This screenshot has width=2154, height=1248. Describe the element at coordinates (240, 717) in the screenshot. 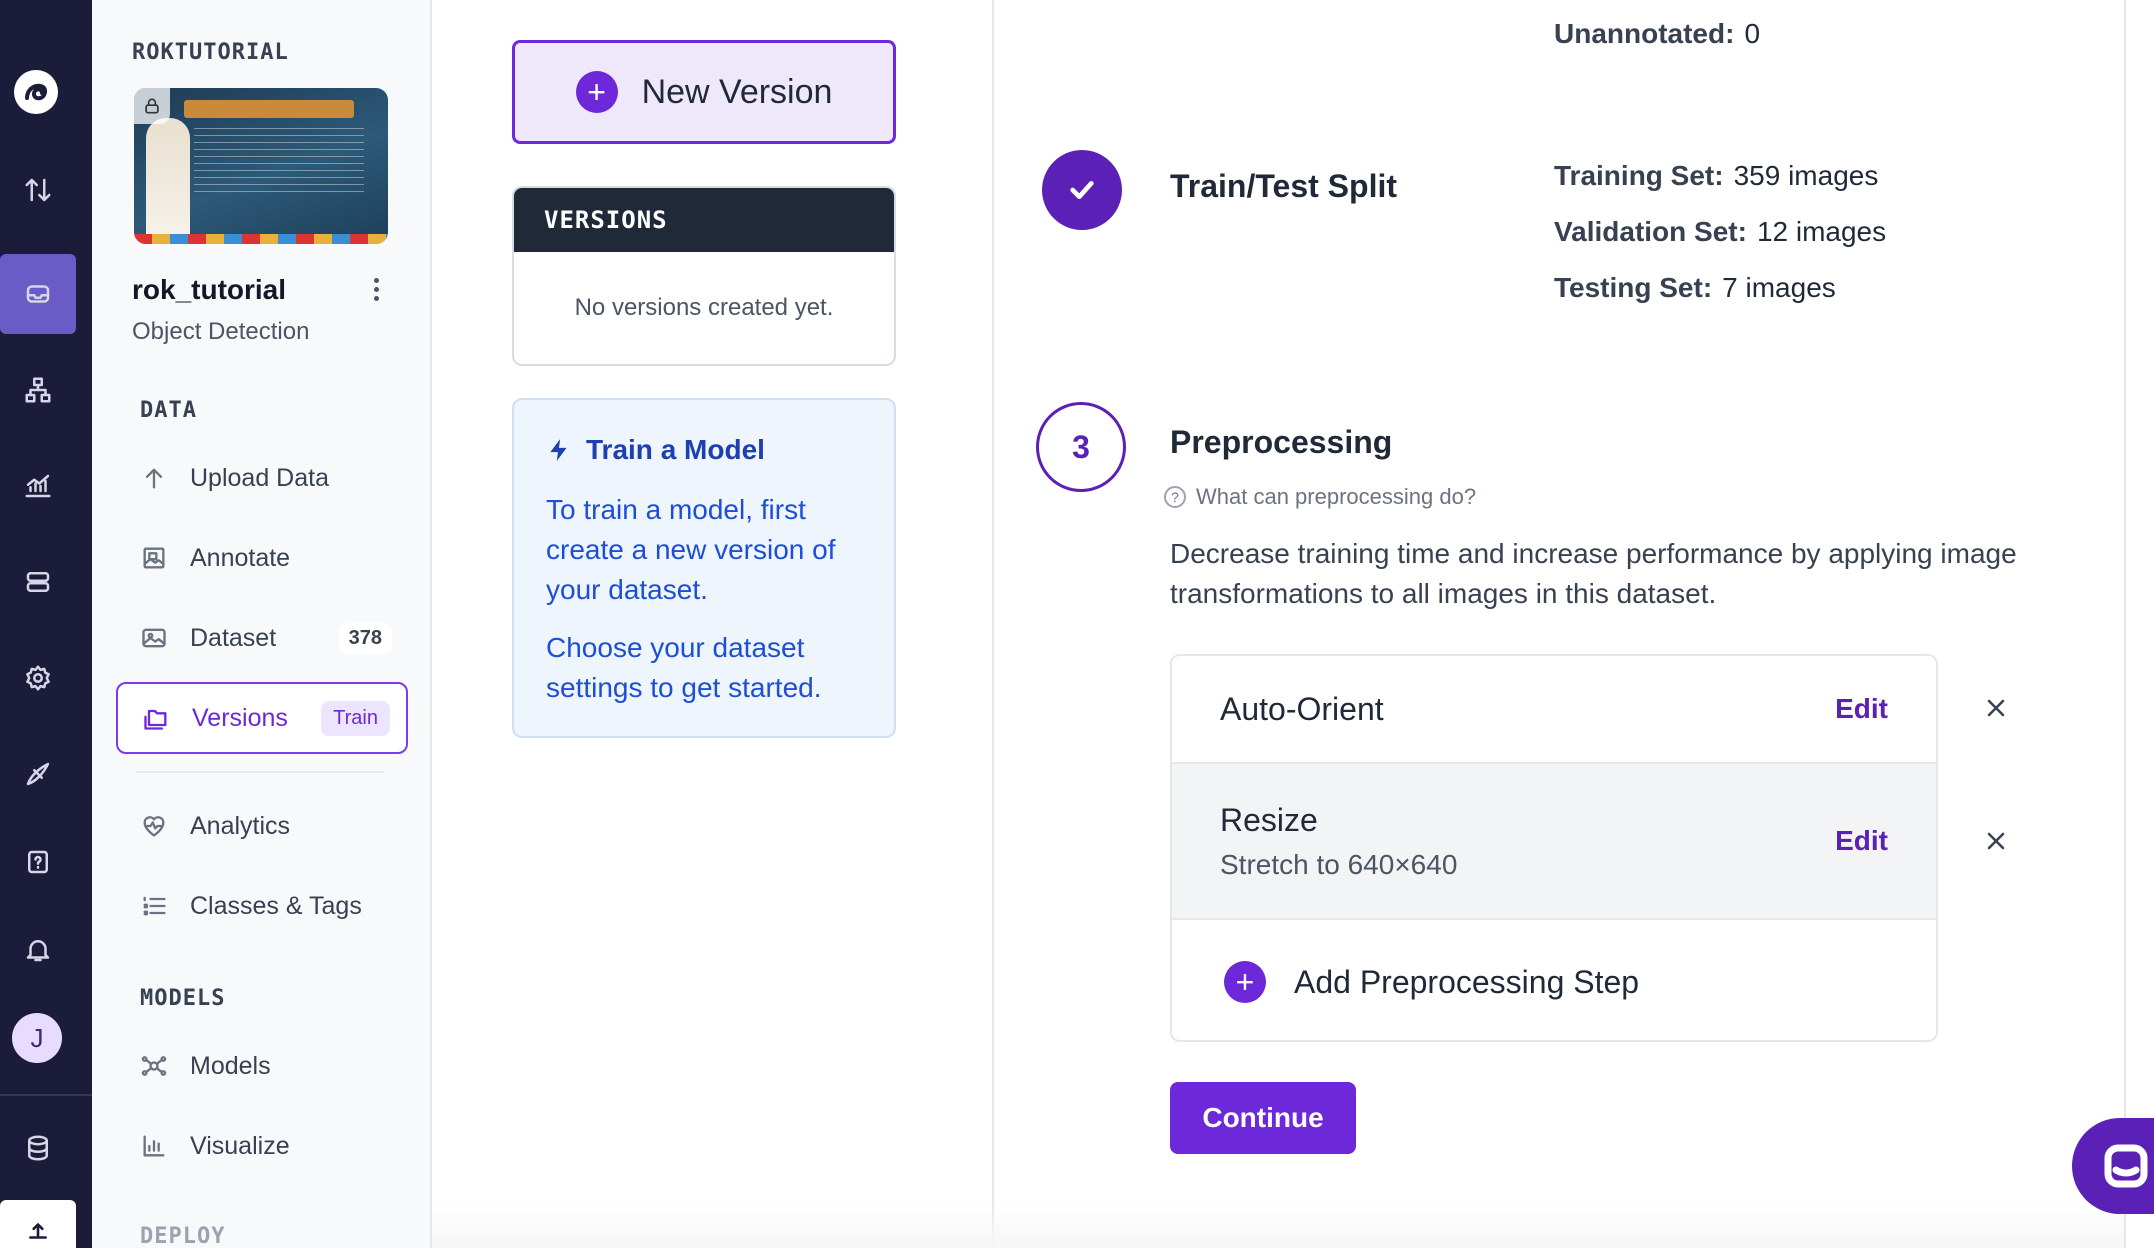

I see `sidebar-item-label: Versions` at that location.